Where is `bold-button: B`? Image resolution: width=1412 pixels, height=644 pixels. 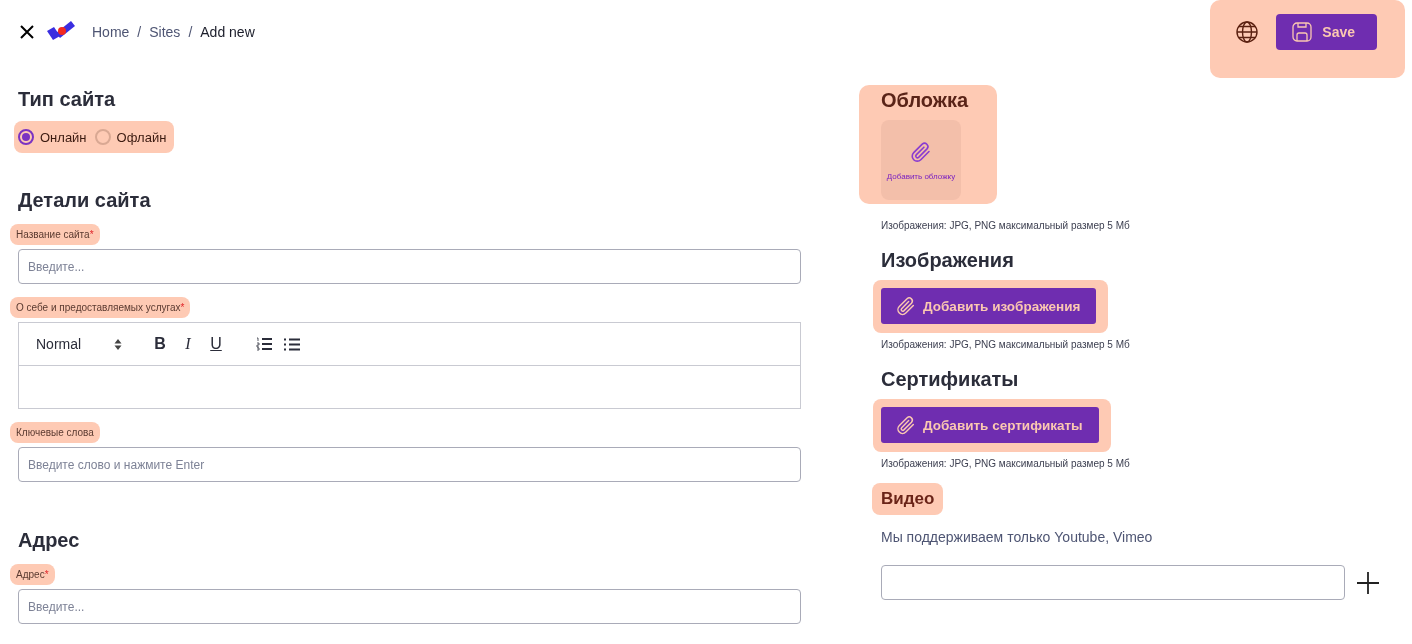
bold-button: B is located at coordinates (160, 344).